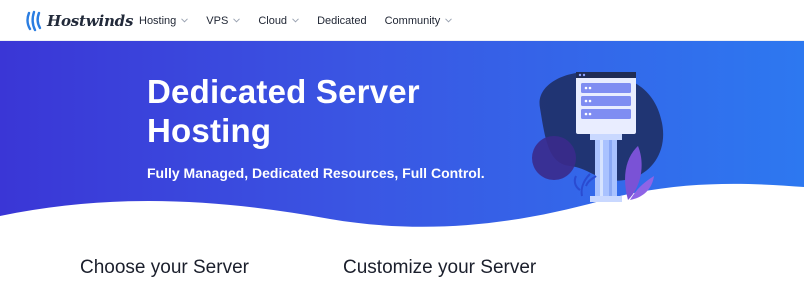  Describe the element at coordinates (304, 20) in the screenshot. I see `main-menu: Hosting VPS Cloud Dedicated Community` at that location.